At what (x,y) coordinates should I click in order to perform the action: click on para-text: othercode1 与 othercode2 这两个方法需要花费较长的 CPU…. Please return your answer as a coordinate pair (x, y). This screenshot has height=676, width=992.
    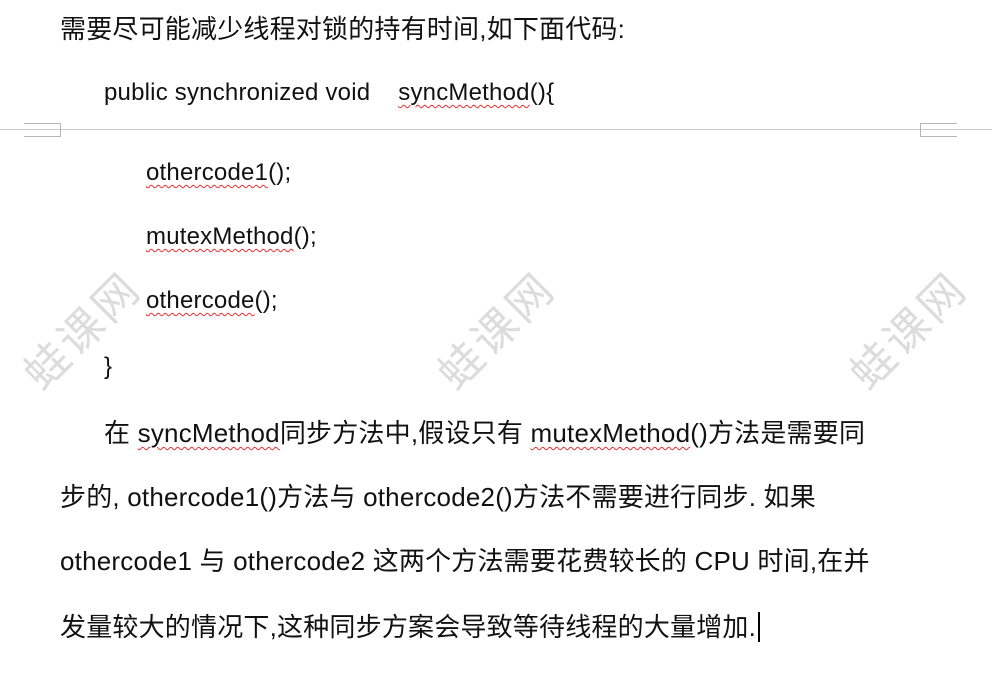
    Looking at the image, I should click on (465, 561).